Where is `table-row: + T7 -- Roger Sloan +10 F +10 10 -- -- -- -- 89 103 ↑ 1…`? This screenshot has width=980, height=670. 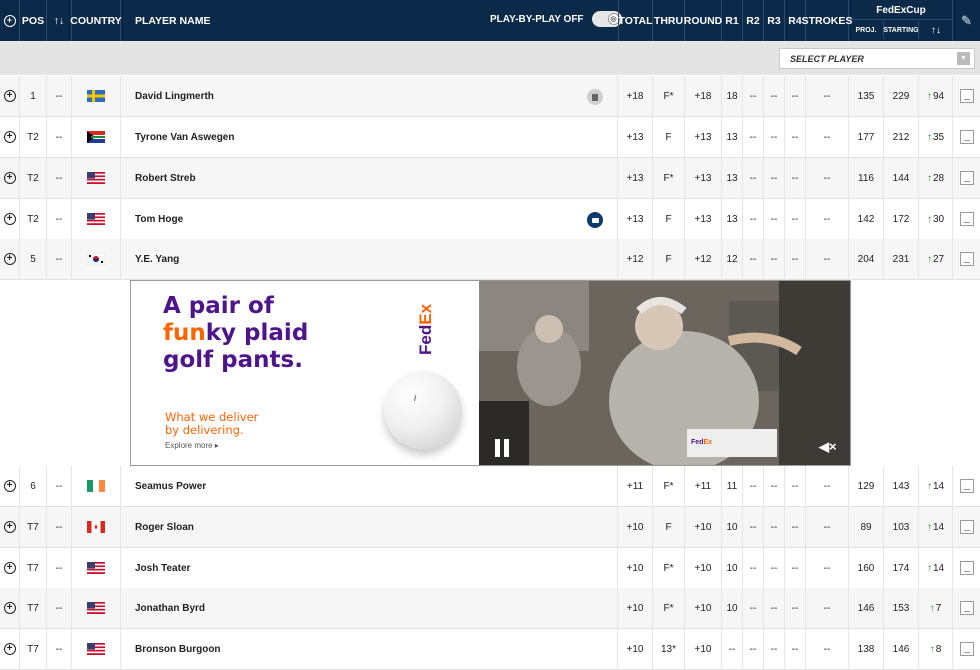
table-row: + T7 -- Roger Sloan +10 F +10 10 -- -- -- -- 89 103 ↑ 1… is located at coordinates (490, 527).